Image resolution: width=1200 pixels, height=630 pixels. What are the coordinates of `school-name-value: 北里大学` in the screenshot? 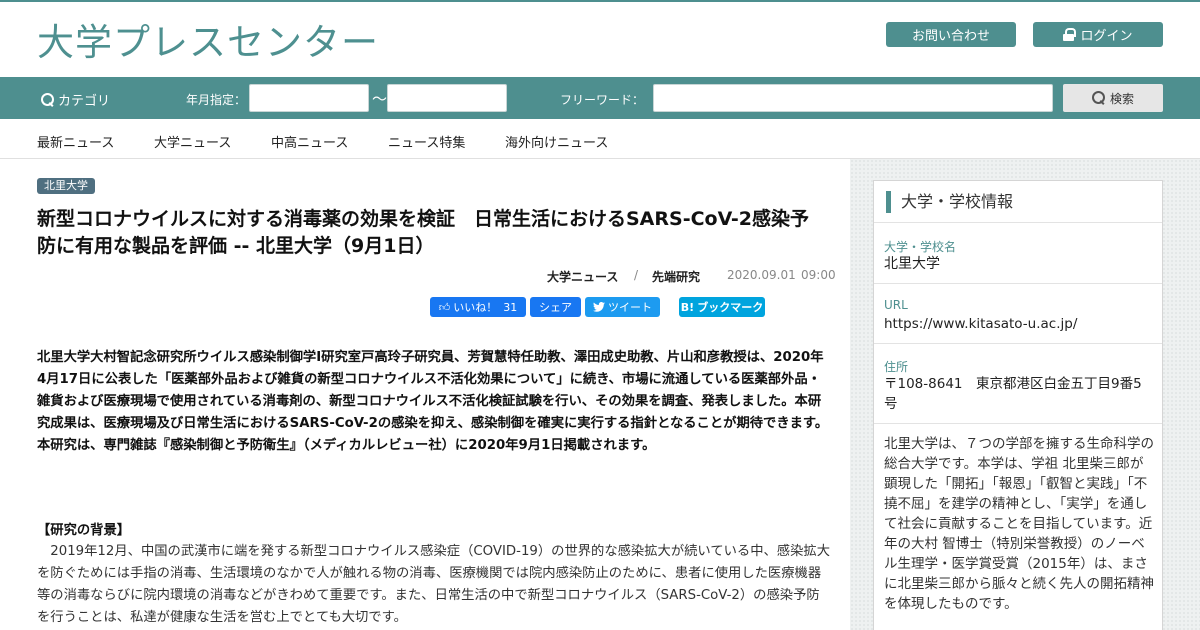 It's located at (912, 264).